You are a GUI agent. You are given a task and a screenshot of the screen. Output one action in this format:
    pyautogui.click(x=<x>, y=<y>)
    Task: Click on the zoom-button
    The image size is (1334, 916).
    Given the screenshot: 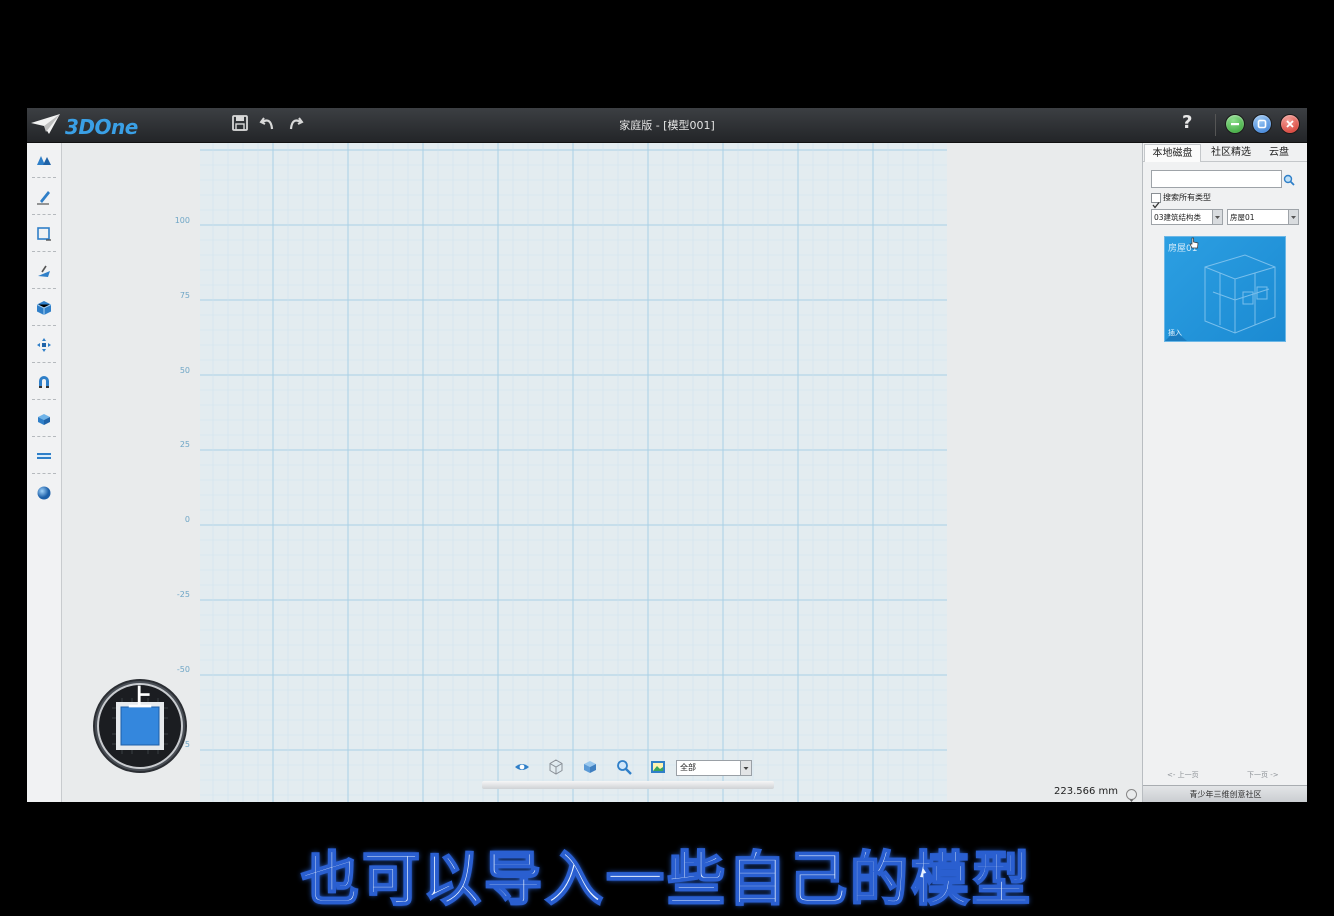 What is the action you would take?
    pyautogui.click(x=624, y=767)
    